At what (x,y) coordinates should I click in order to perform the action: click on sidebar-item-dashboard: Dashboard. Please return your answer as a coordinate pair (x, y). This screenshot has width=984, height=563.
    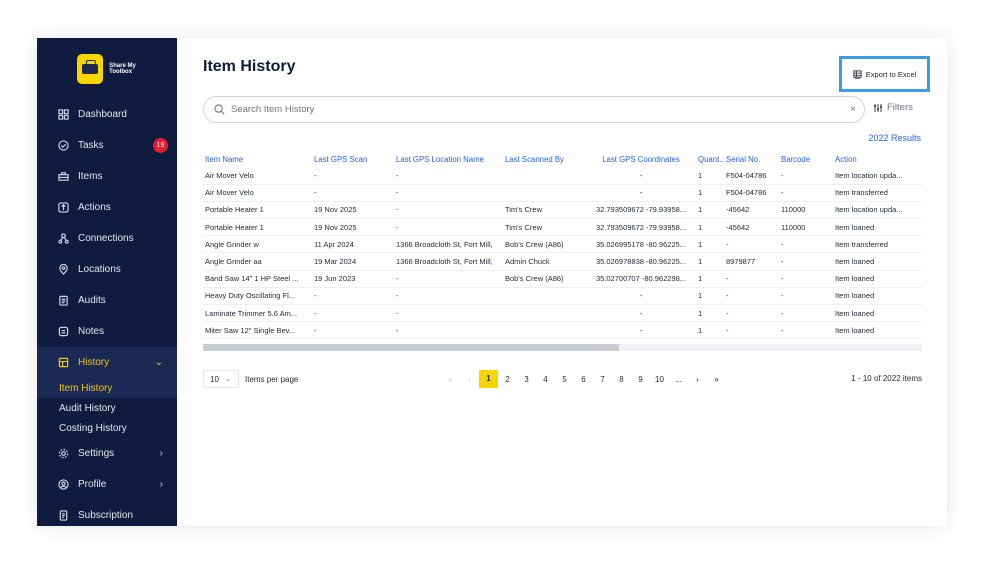
    Looking at the image, I should click on (107, 114).